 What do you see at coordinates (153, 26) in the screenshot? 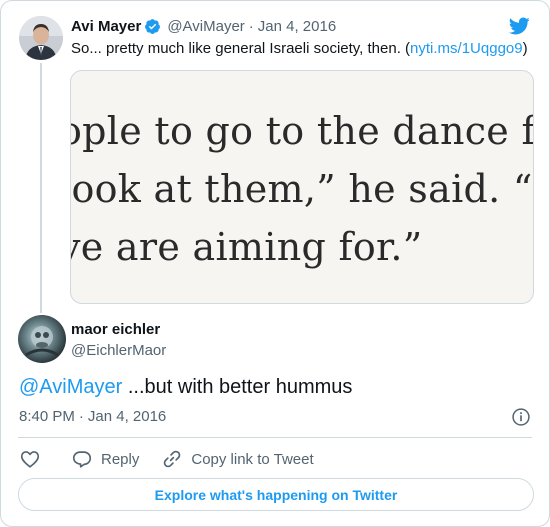
I see `verified-badge-icon` at bounding box center [153, 26].